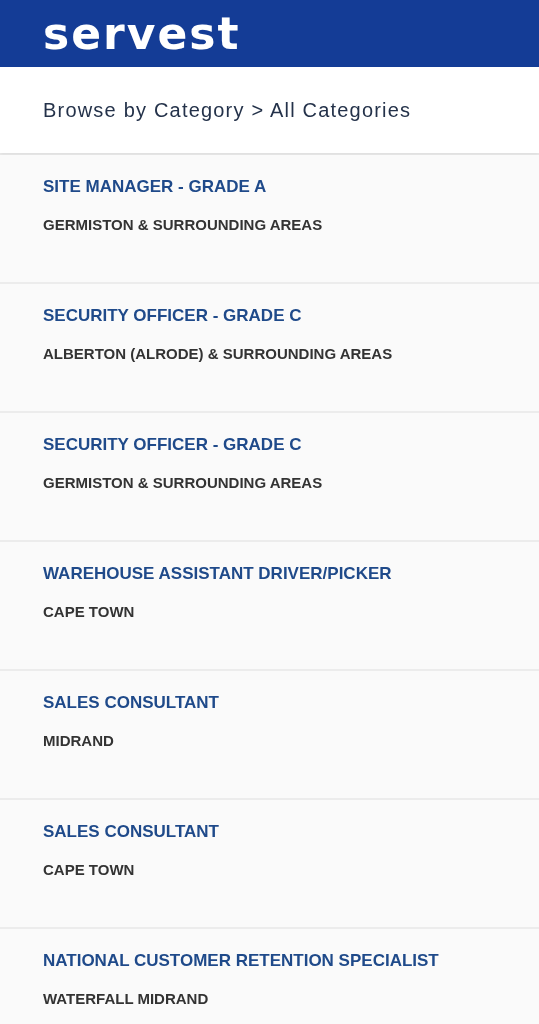 The image size is (539, 1024). What do you see at coordinates (142, 33) in the screenshot?
I see `logo: servest` at bounding box center [142, 33].